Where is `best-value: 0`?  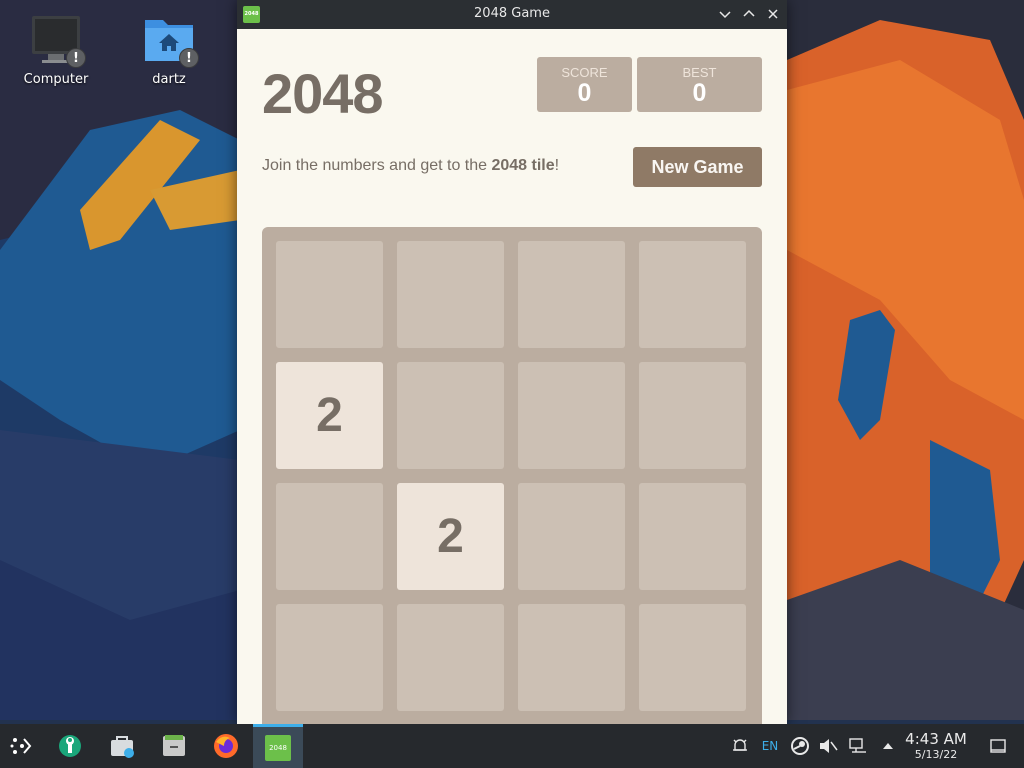
best-value: 0 is located at coordinates (699, 93).